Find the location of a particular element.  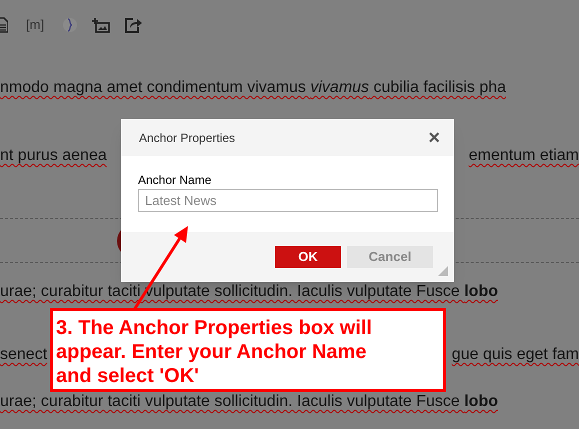

brace-icon is located at coordinates (70, 25).